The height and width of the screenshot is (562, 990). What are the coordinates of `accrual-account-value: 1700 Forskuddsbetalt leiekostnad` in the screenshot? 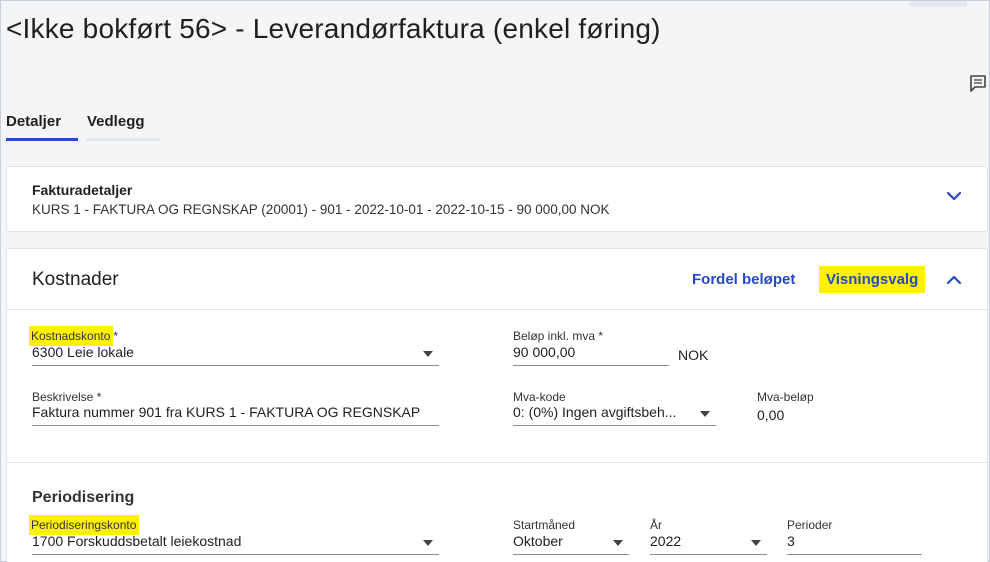 It's located at (137, 541).